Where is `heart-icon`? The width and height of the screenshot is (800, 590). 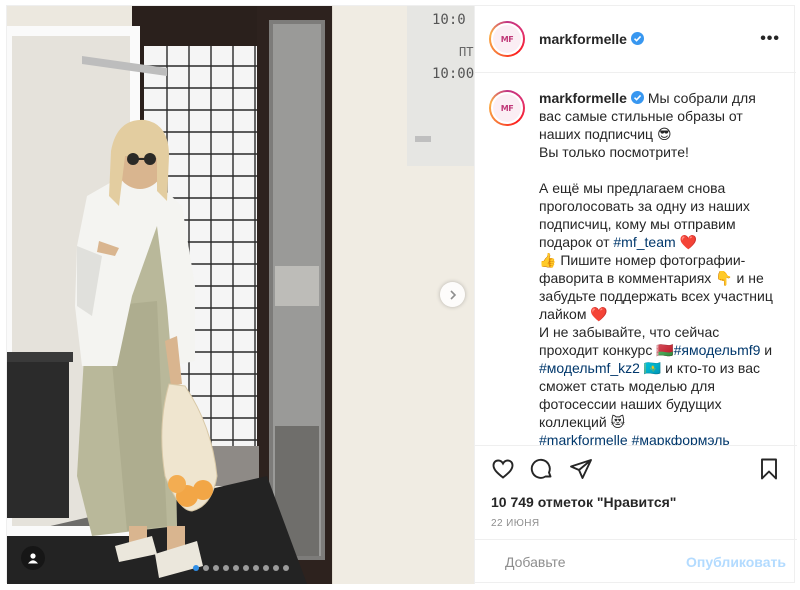 heart-icon is located at coordinates (503, 469).